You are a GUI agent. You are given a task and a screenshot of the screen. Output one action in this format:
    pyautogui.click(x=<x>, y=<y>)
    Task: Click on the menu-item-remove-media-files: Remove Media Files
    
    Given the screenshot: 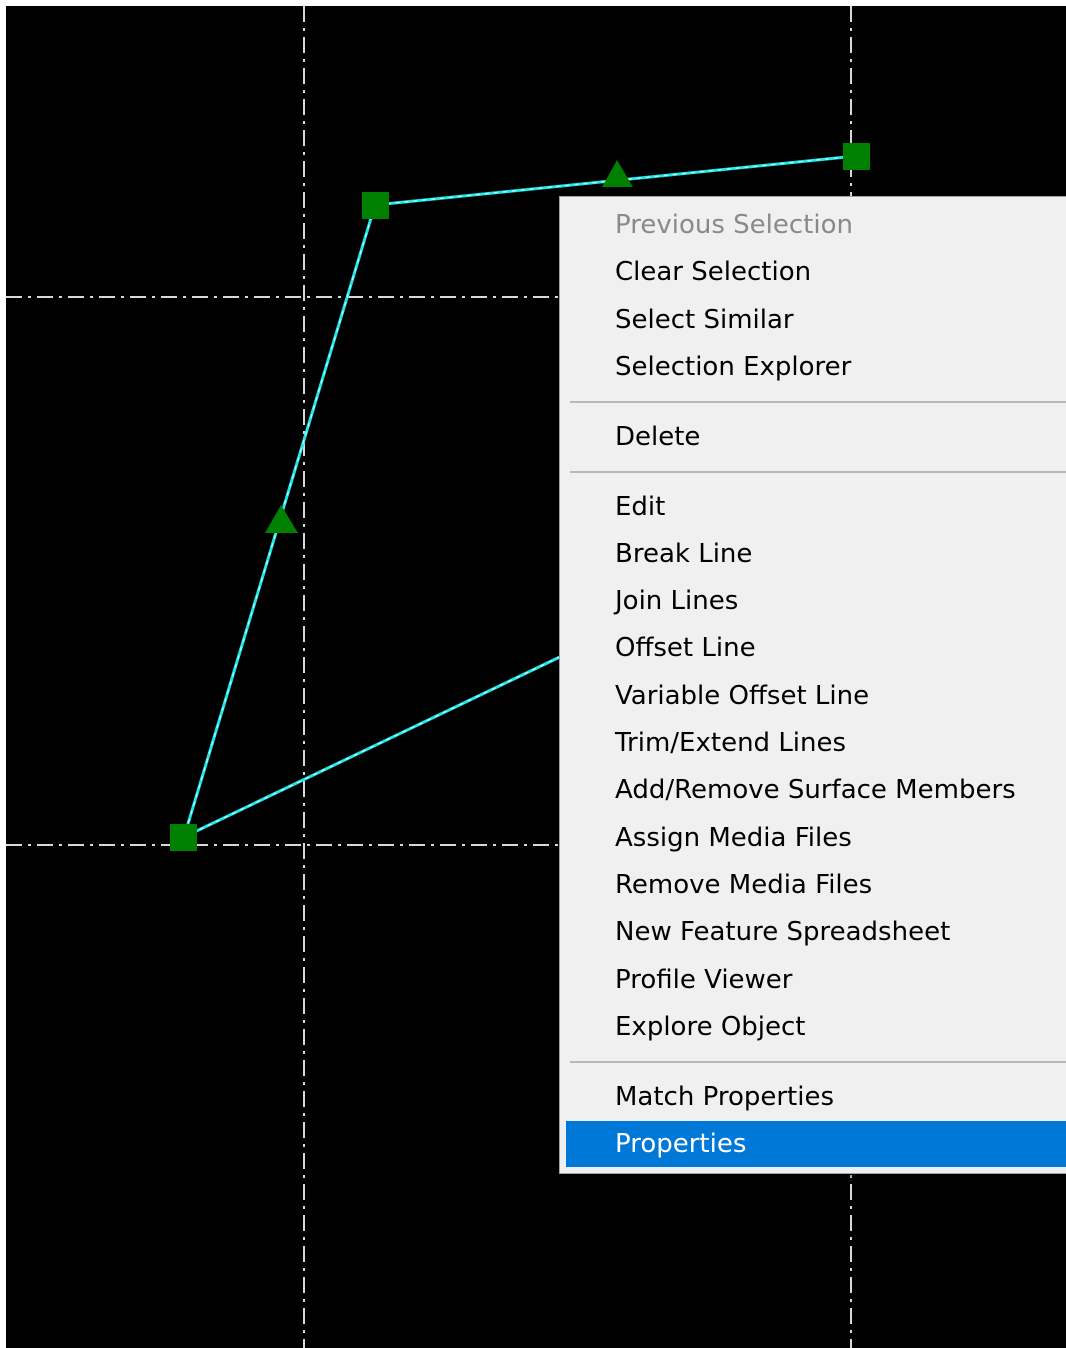 What is the action you would take?
    pyautogui.click(x=816, y=885)
    